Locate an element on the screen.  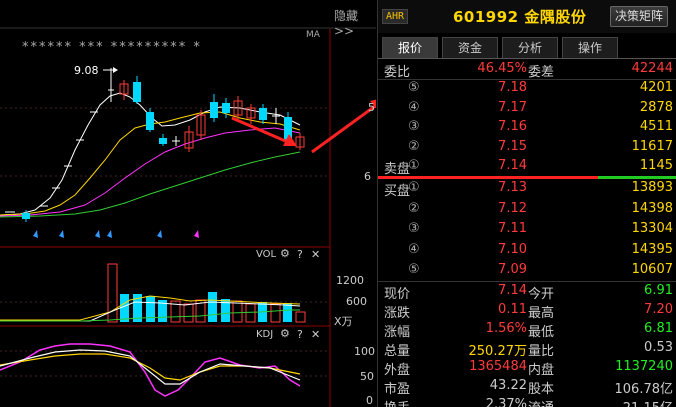
kdj-help-icon: ? is located at coordinates (300, 334).